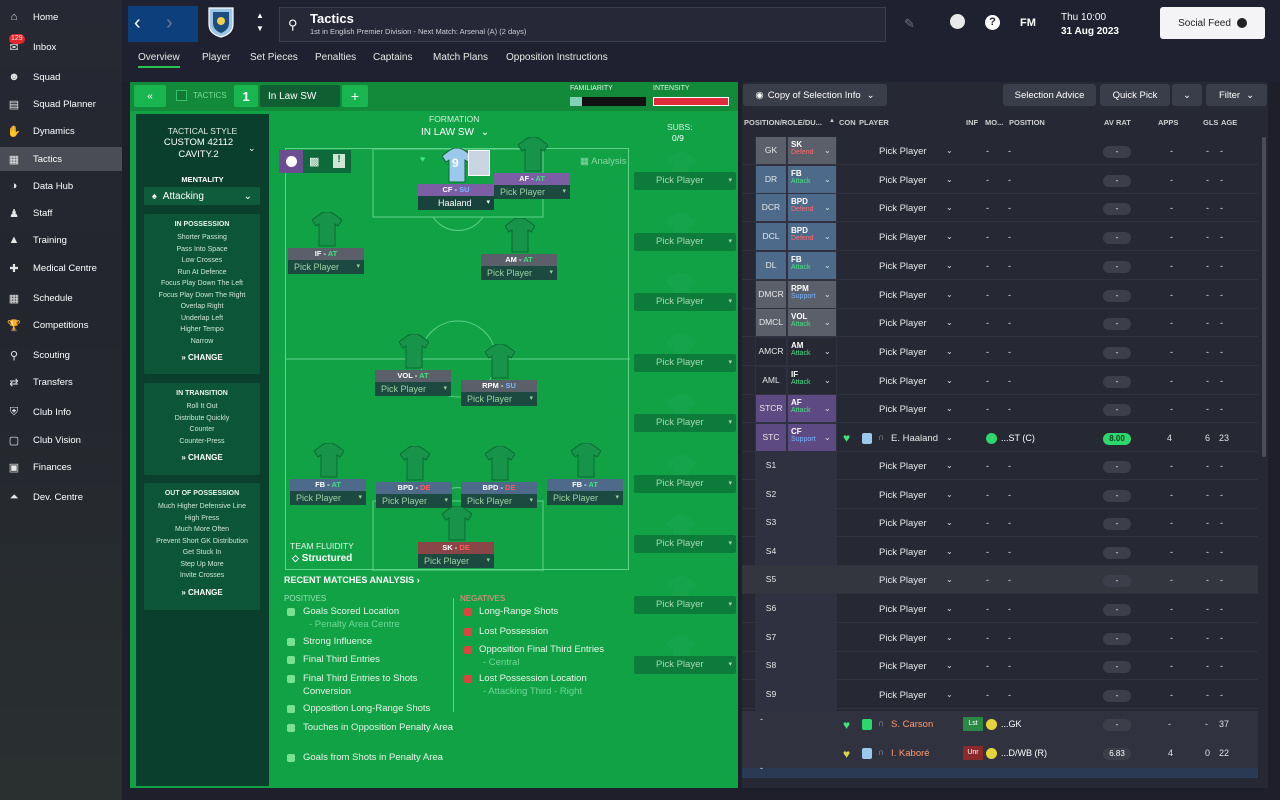 The image size is (1280, 800). What do you see at coordinates (61, 131) in the screenshot?
I see `sidebar-item-dynamics: ✋ Dynamics` at bounding box center [61, 131].